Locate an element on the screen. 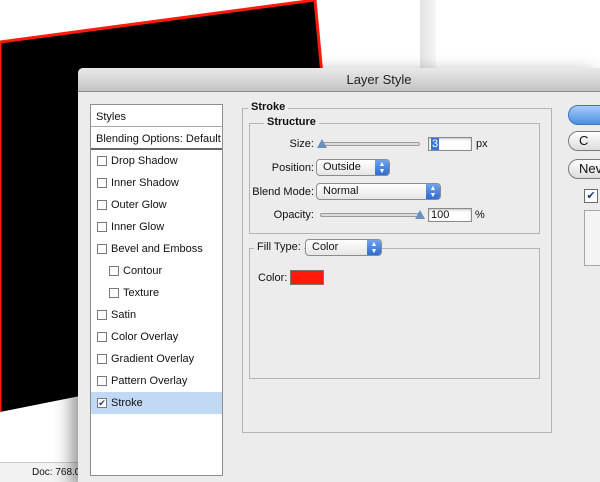  opacity-slider-track is located at coordinates (370, 215).